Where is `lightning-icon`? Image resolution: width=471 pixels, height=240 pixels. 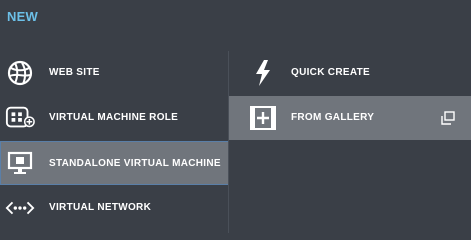 lightning-icon is located at coordinates (263, 73).